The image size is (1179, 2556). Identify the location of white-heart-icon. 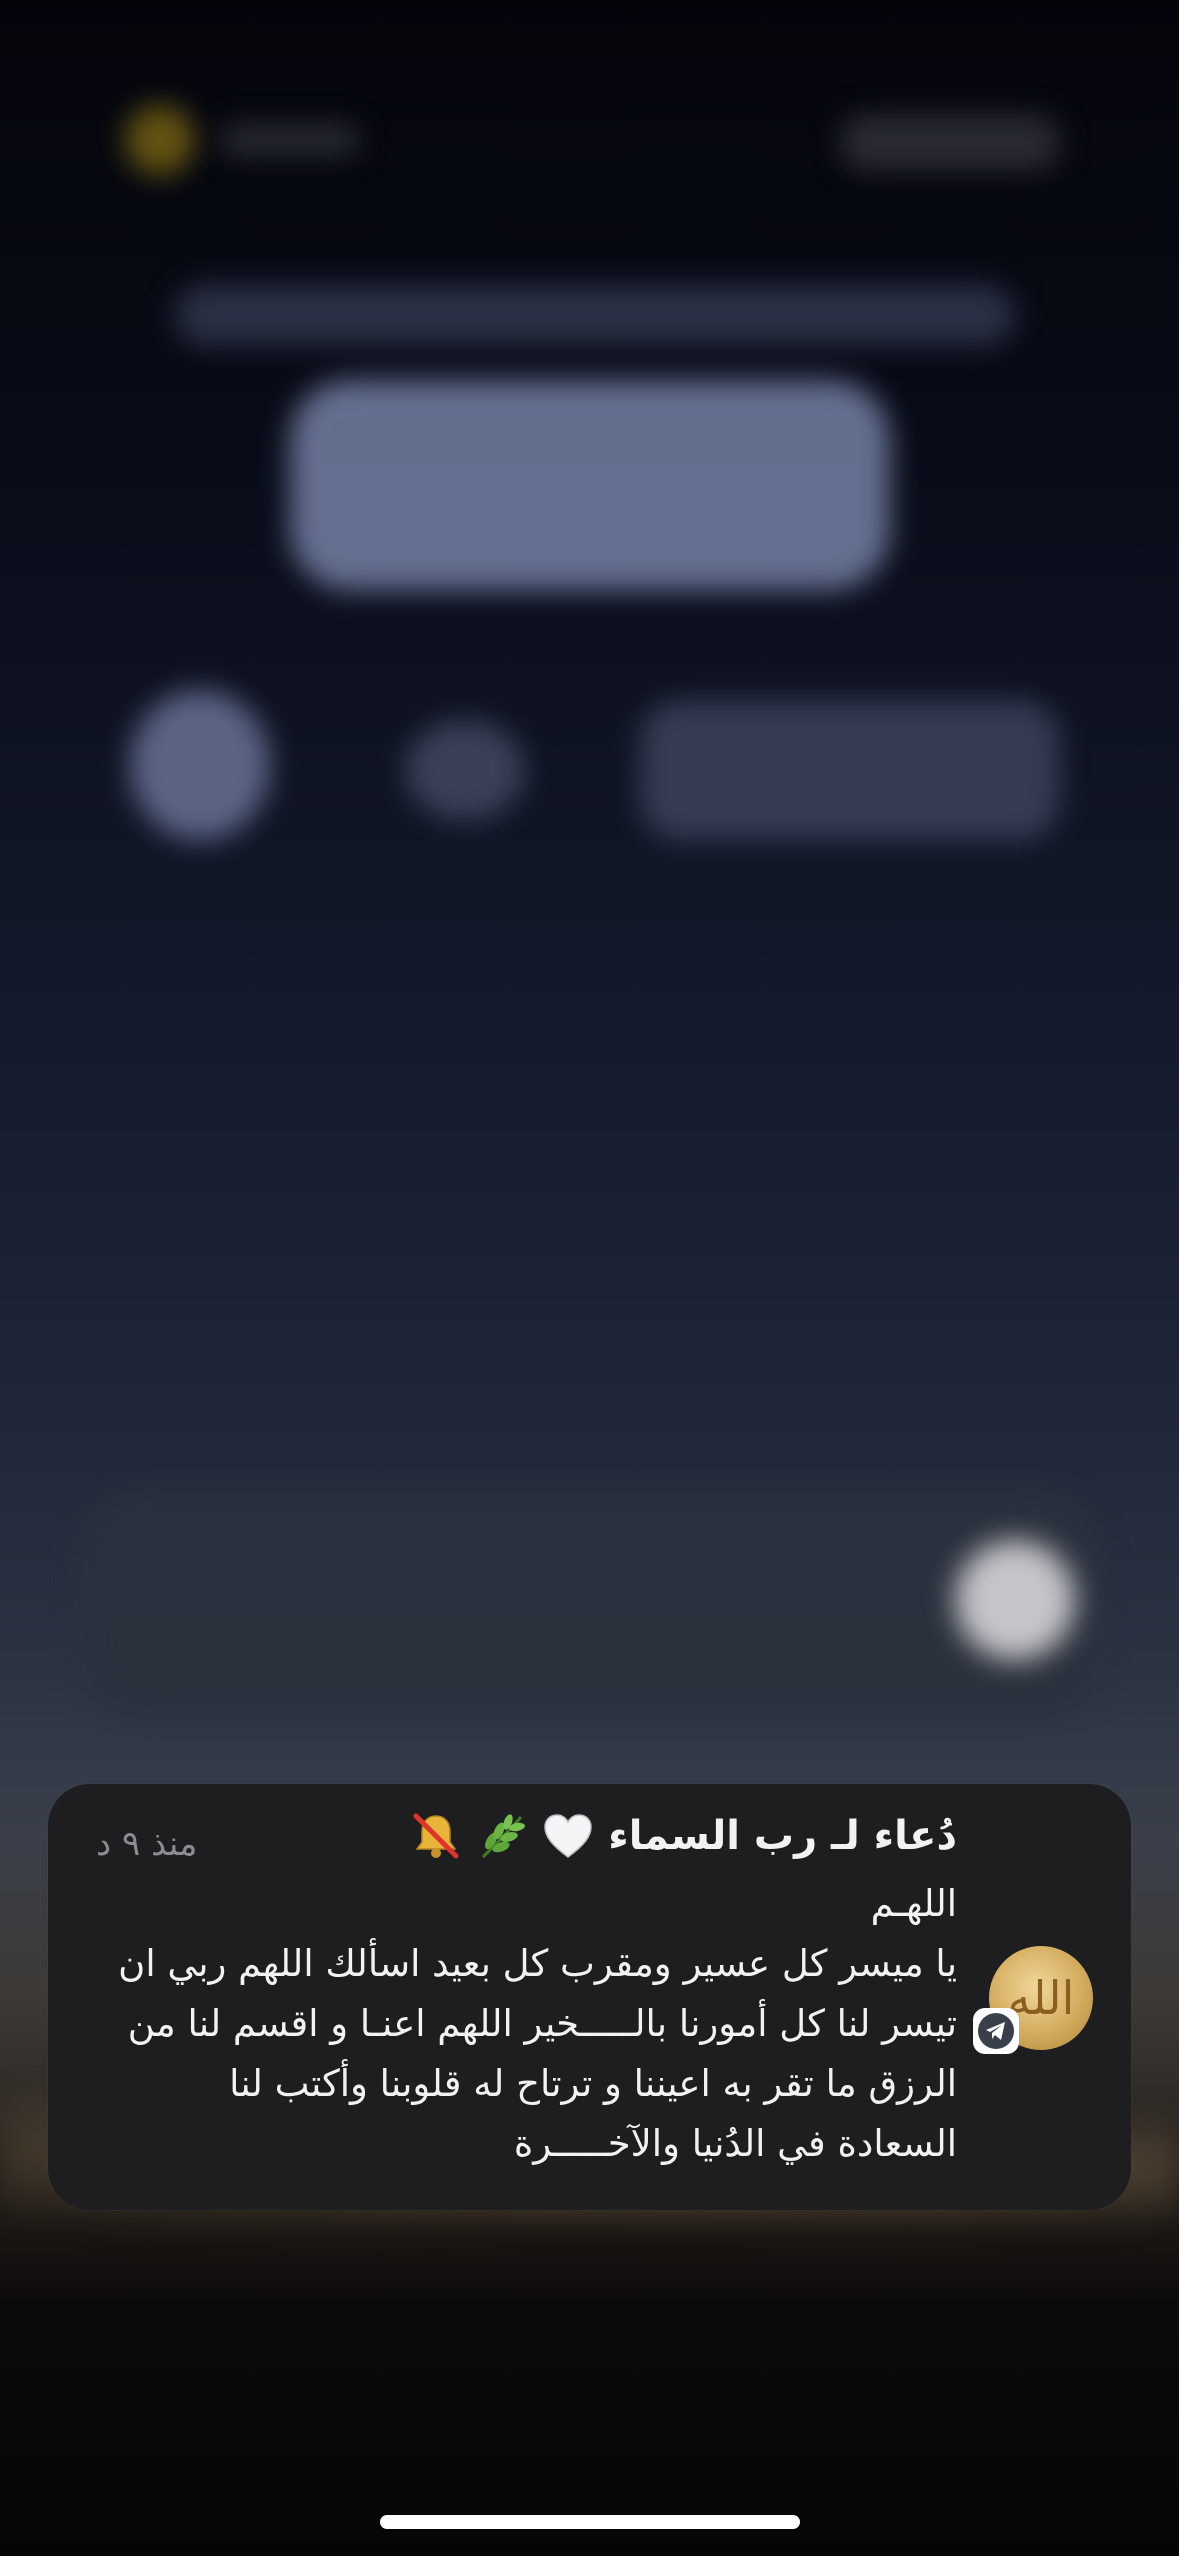
(568, 1836).